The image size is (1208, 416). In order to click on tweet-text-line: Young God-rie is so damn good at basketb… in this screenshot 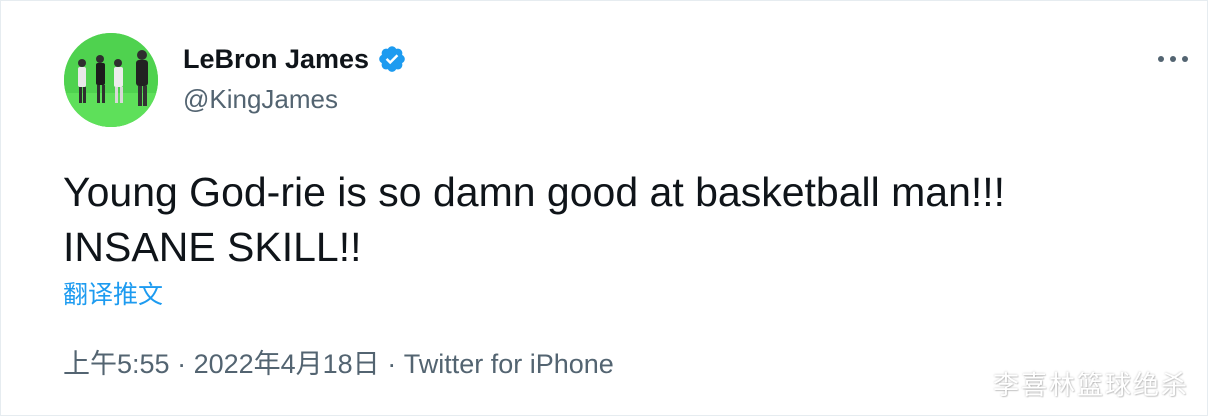, I will do `click(534, 192)`.